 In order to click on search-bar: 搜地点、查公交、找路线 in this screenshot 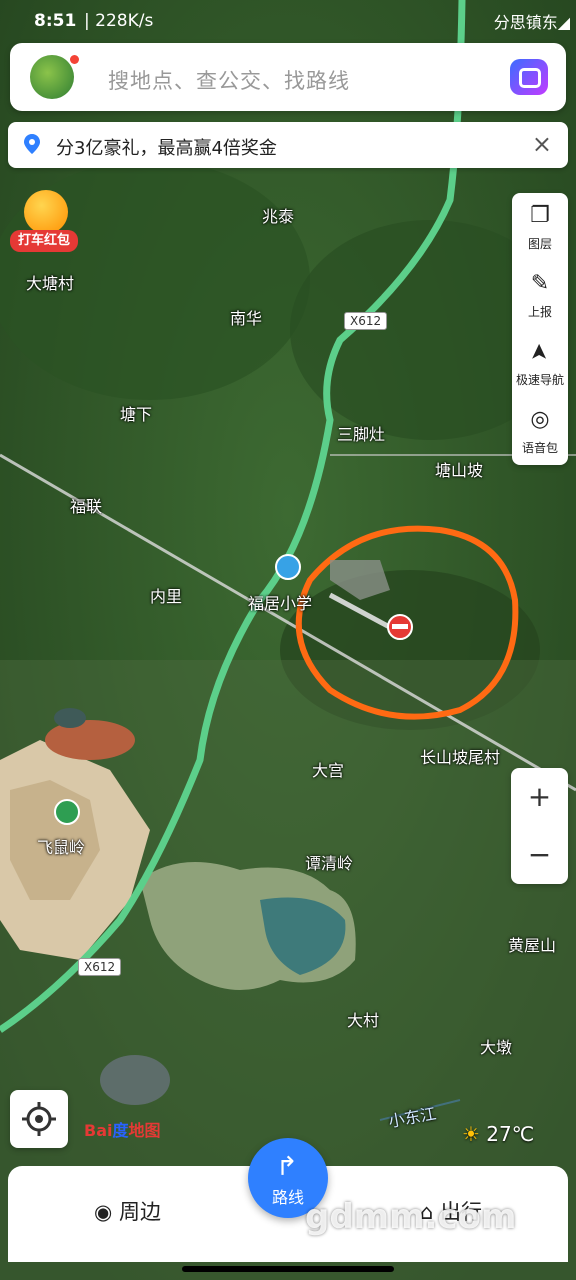, I will do `click(288, 77)`.